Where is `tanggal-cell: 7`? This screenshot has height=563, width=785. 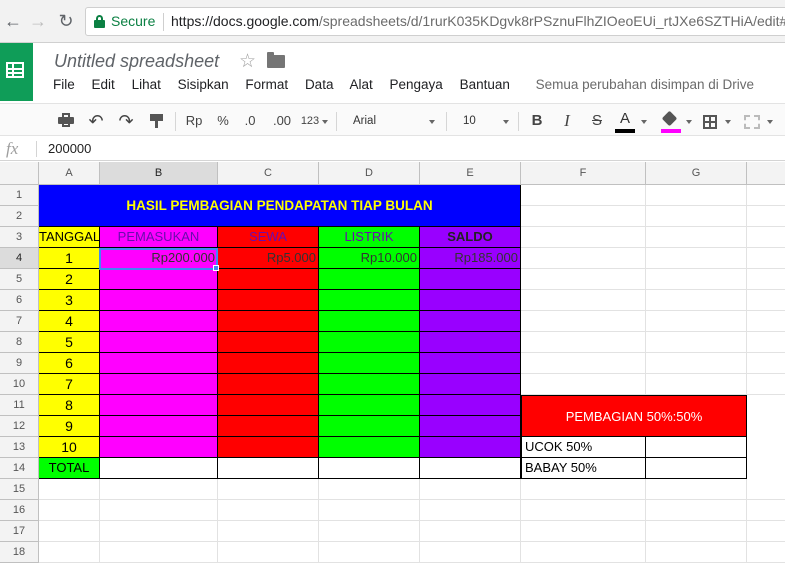 tanggal-cell: 7 is located at coordinates (69, 384).